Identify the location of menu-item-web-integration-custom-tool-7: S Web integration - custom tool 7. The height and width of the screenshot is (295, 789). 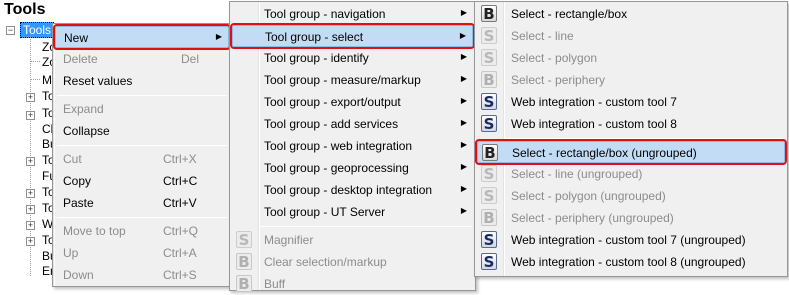
(631, 102).